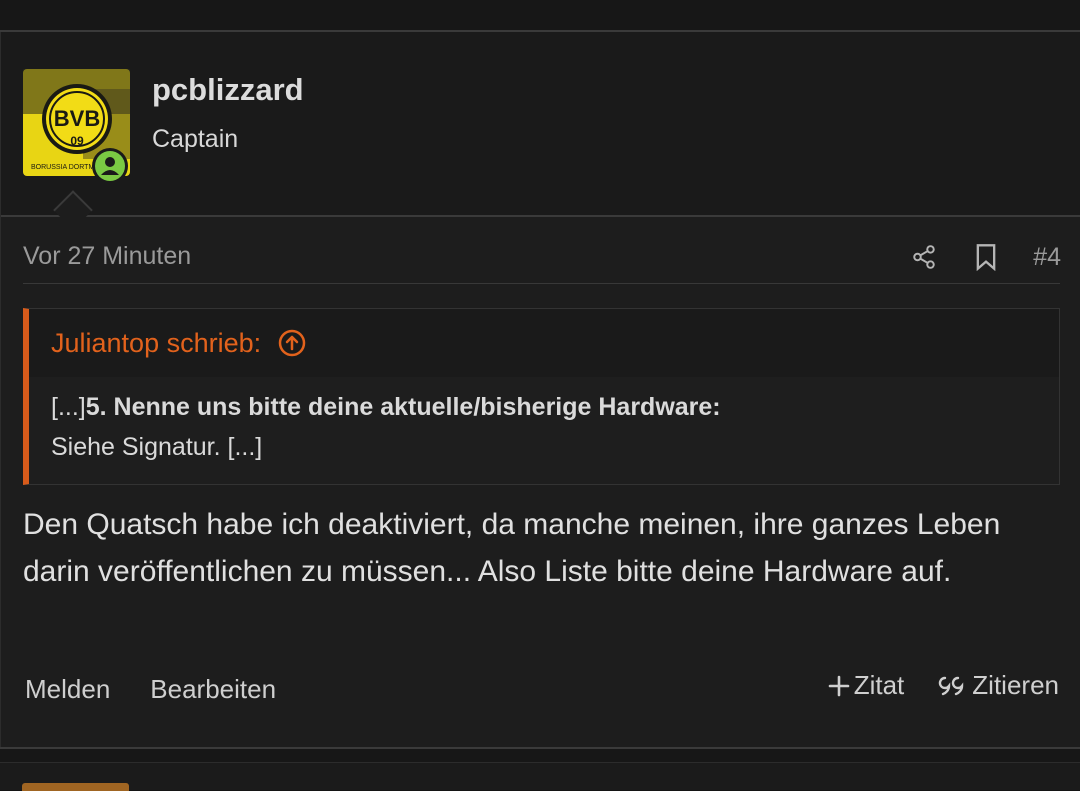  Describe the element at coordinates (1047, 257) in the screenshot. I see `post-number: #4` at that location.